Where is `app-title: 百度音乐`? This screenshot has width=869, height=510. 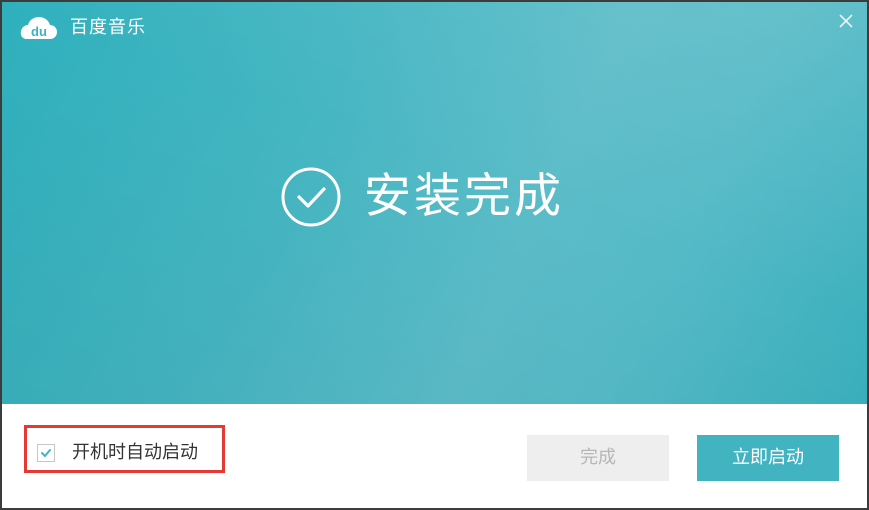 app-title: 百度音乐 is located at coordinates (108, 27).